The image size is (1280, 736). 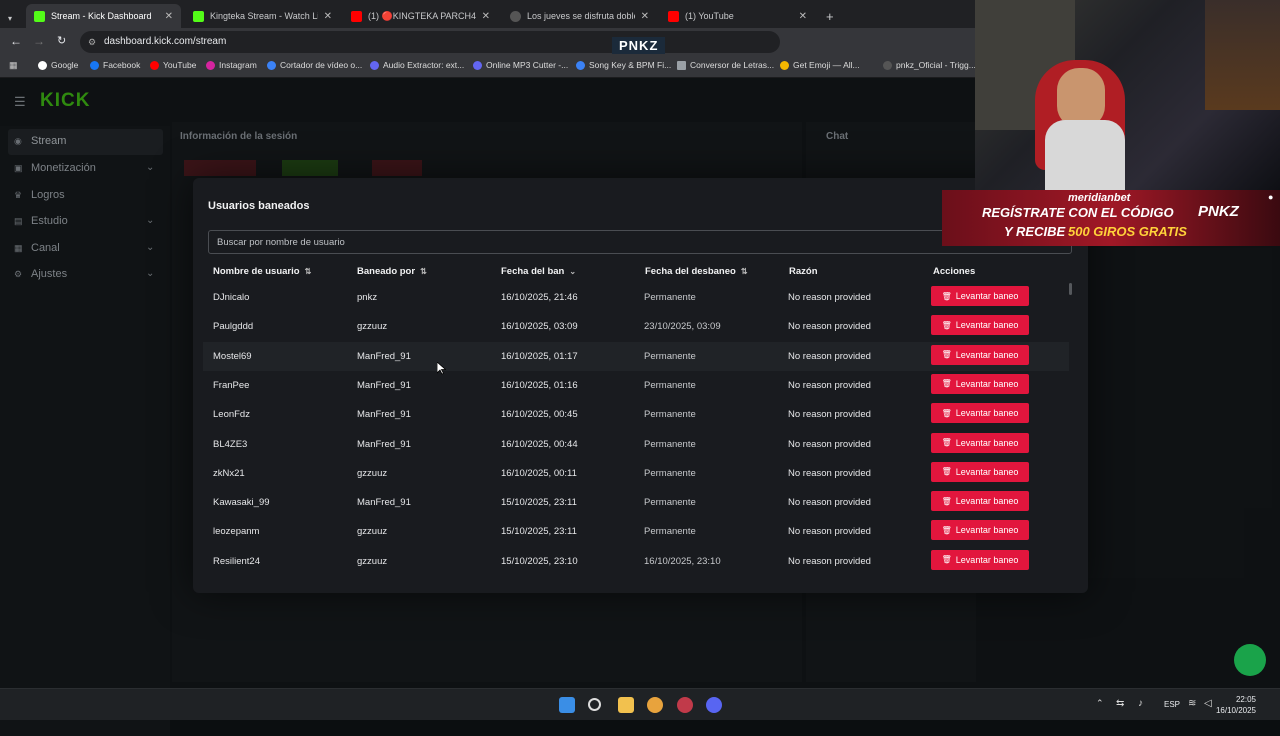 I want to click on back-icon: ←, so click(x=16, y=41).